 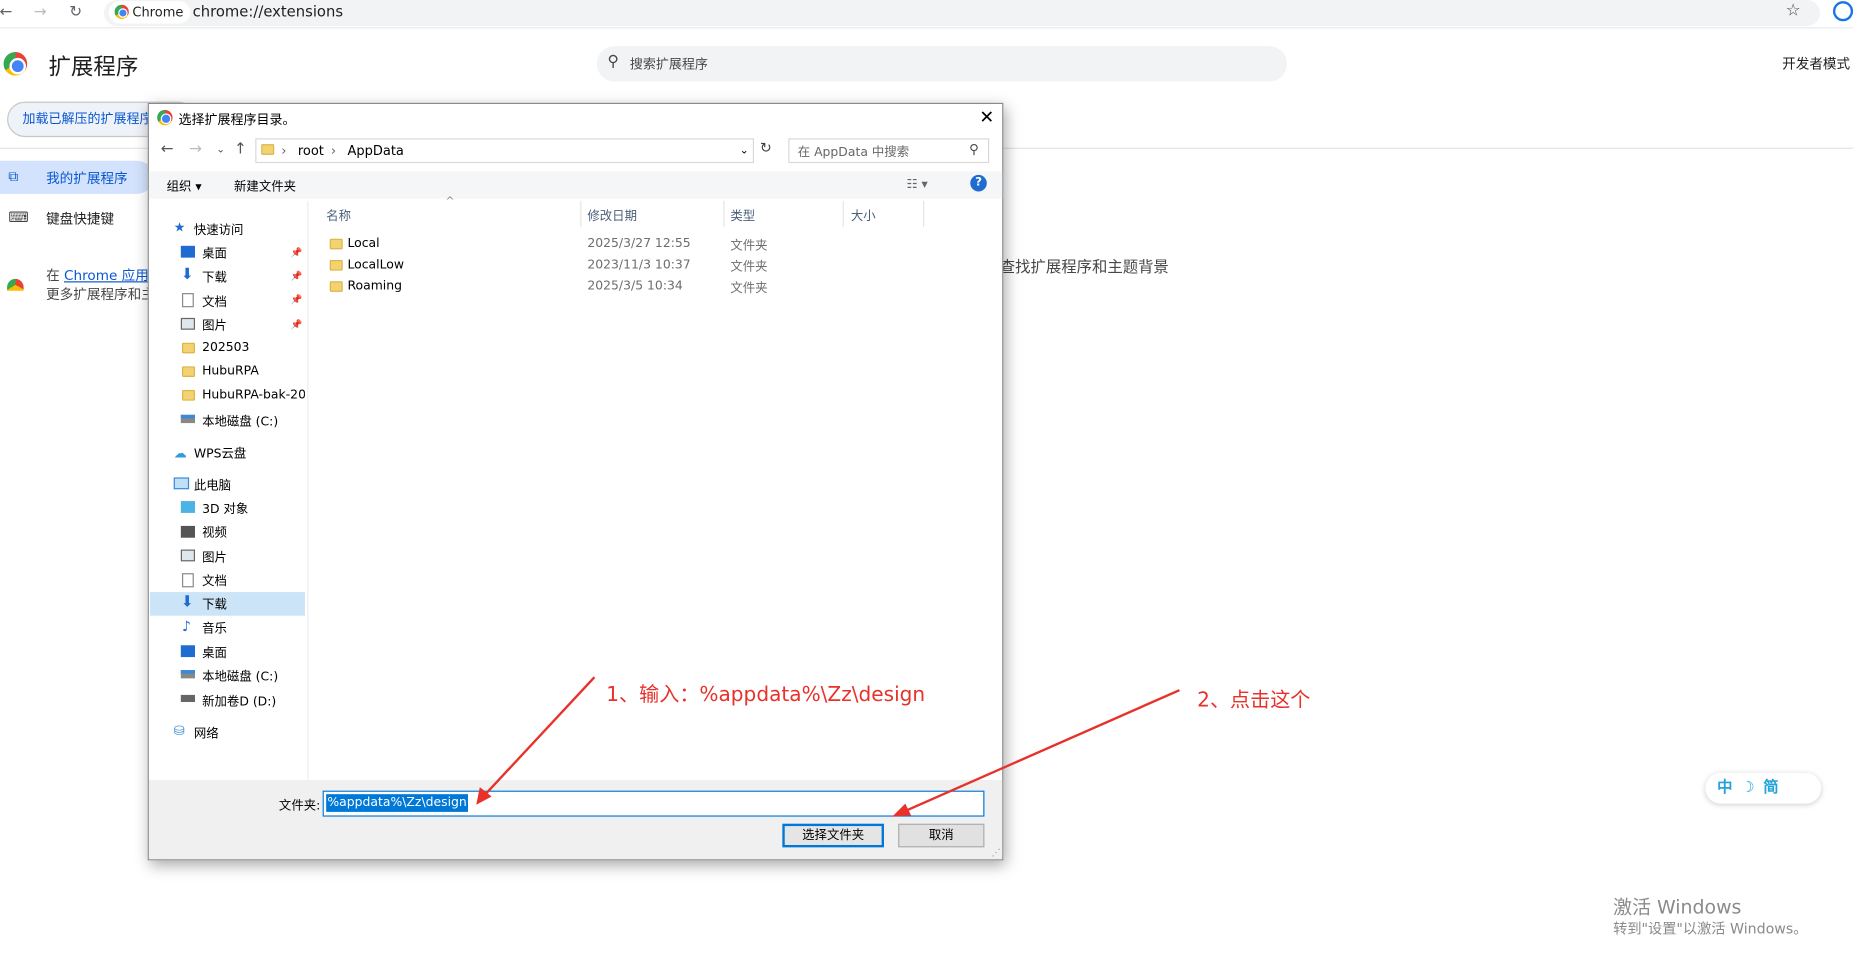 What do you see at coordinates (853, 152) in the screenshot?
I see `dialog-search-placeholder: 在 AppData 中搜索` at bounding box center [853, 152].